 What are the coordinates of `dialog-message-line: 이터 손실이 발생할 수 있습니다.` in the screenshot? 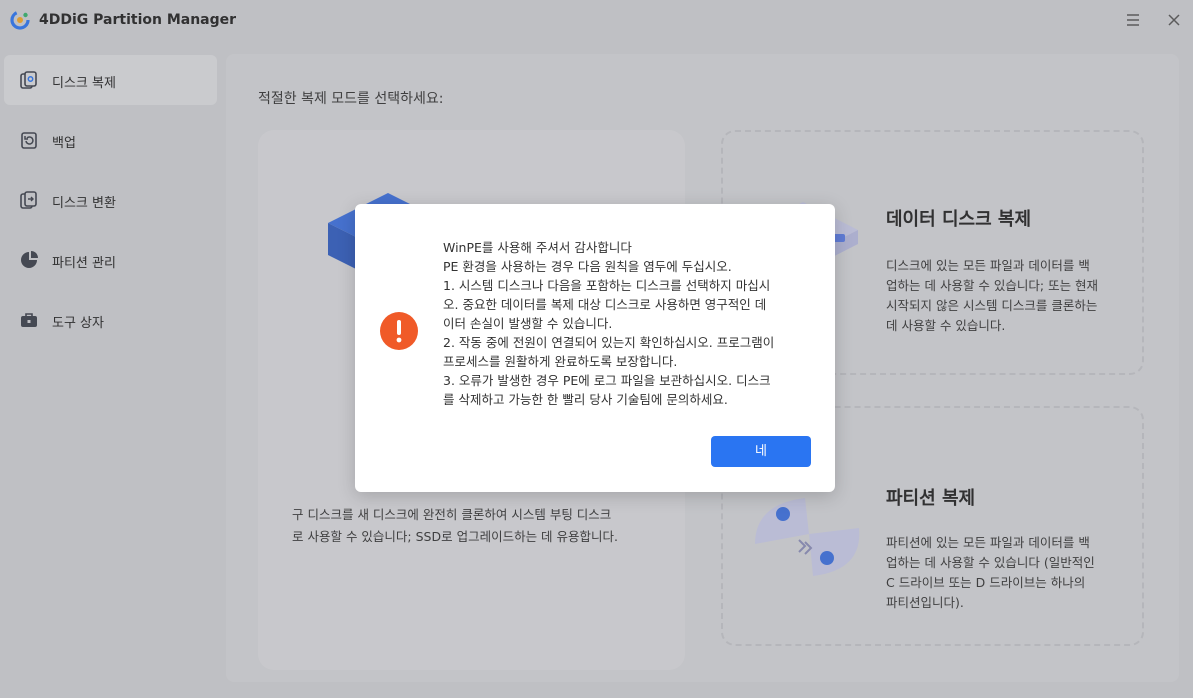 It's located at (528, 323).